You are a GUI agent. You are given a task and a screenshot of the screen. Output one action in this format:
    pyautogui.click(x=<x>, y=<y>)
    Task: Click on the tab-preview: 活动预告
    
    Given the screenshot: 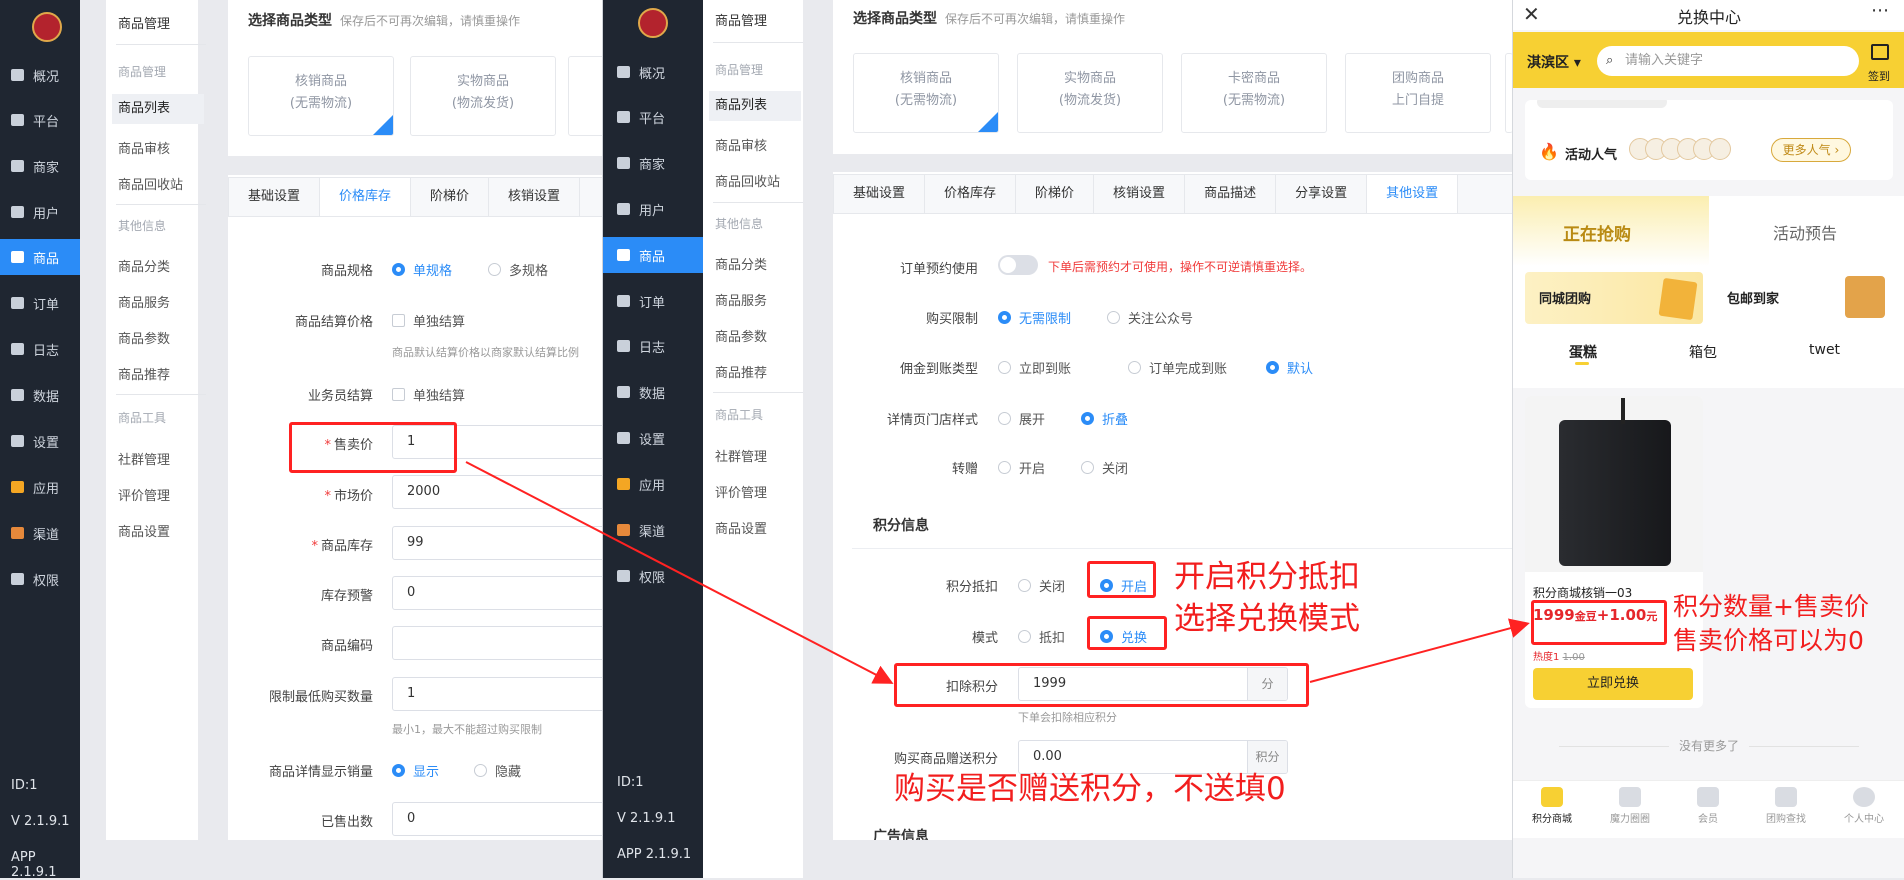 What is the action you would take?
    pyautogui.click(x=1805, y=232)
    